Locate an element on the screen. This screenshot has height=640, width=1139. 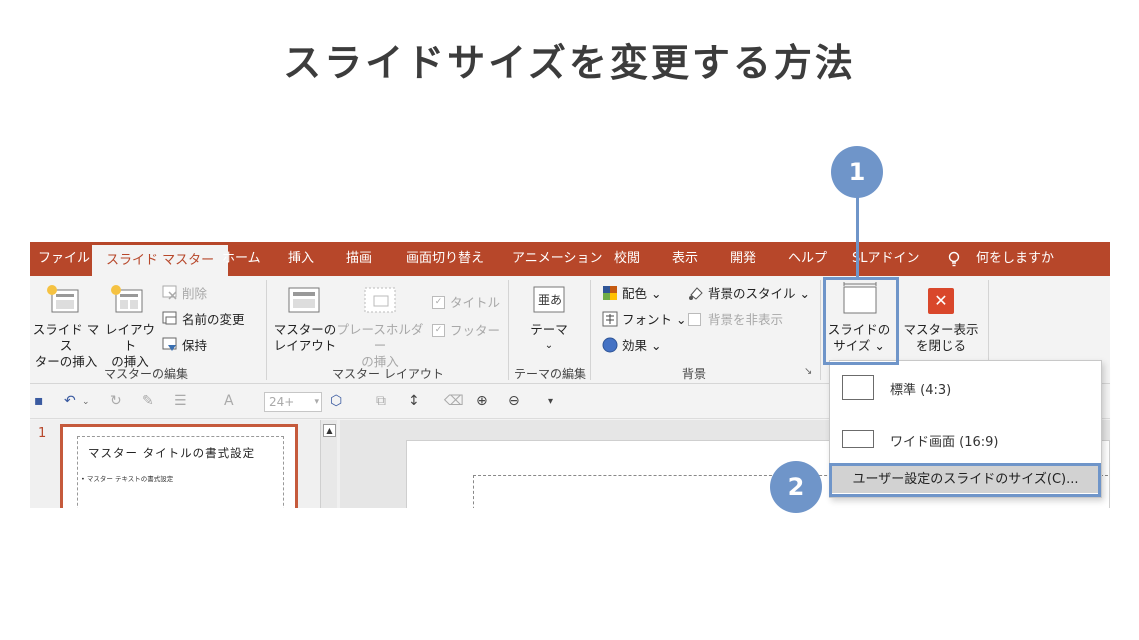
insert-slide-master-button: スライド マス ターの挿入 is located at coordinates (66, 346).